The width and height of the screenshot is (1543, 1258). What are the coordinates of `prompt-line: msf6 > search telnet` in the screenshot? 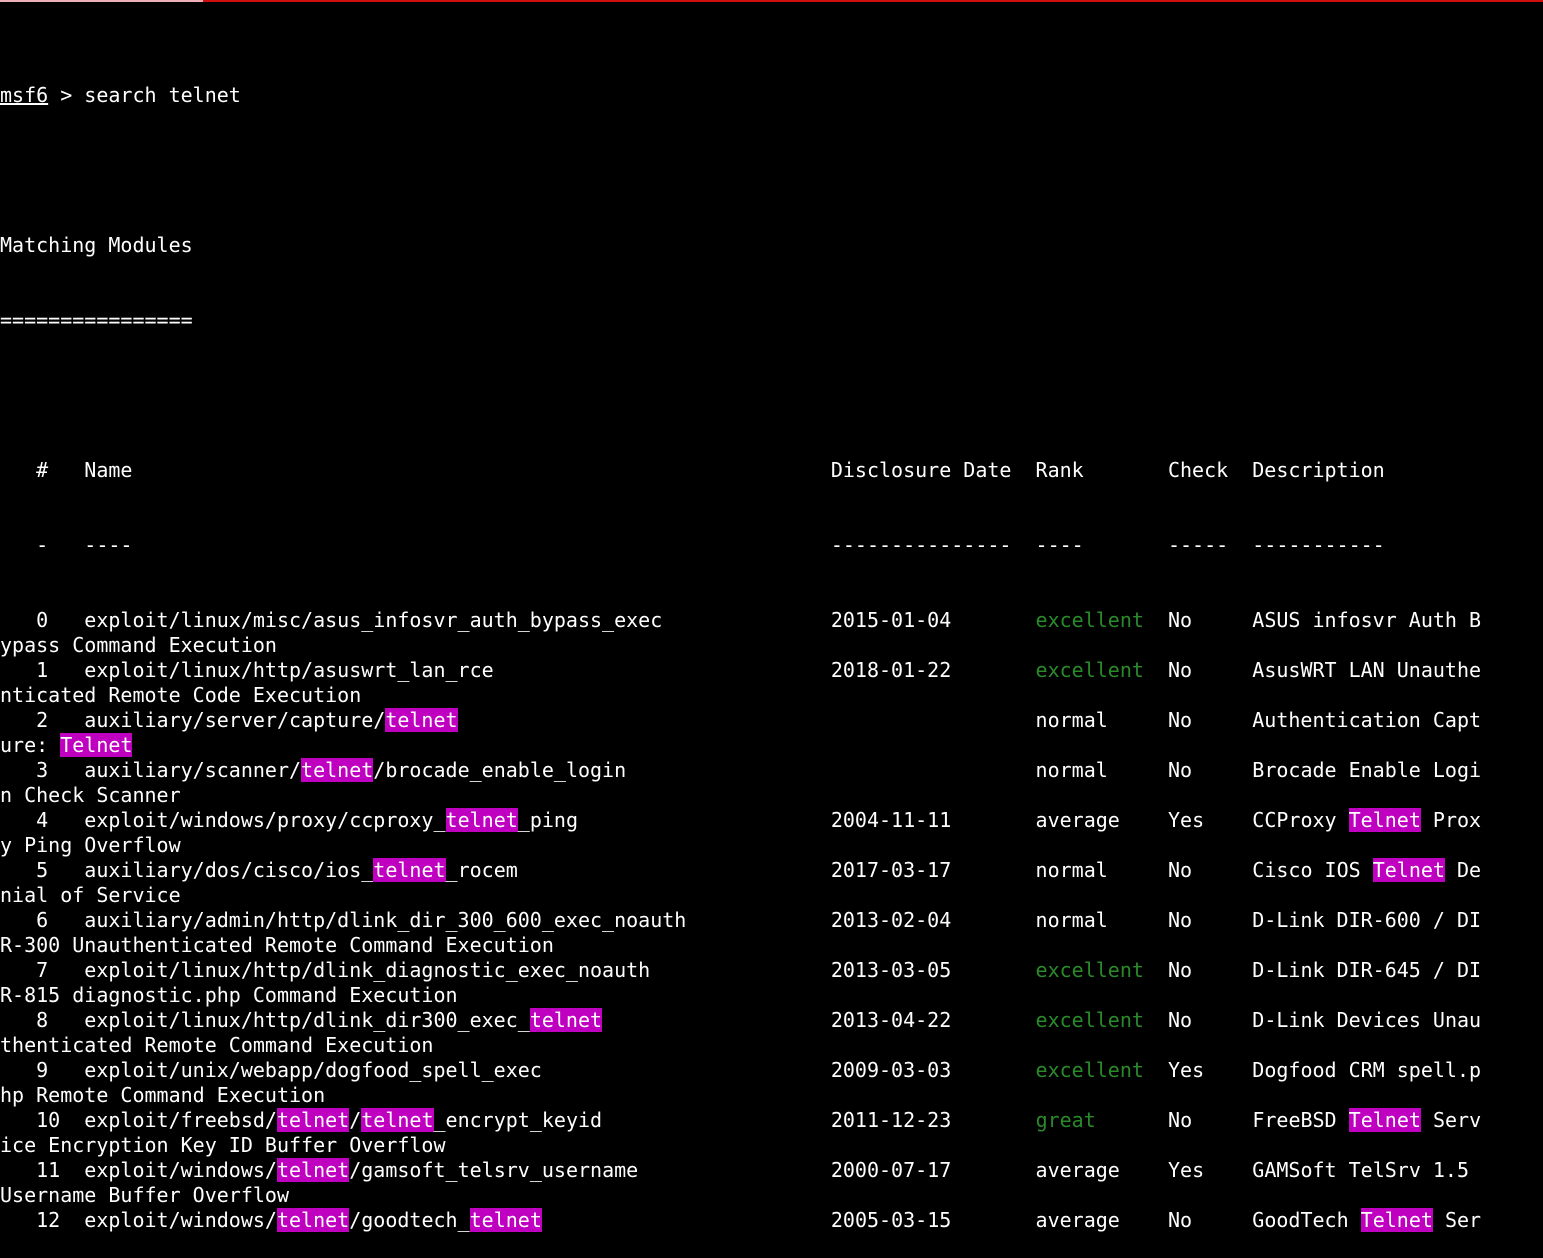 It's located at (771, 95).